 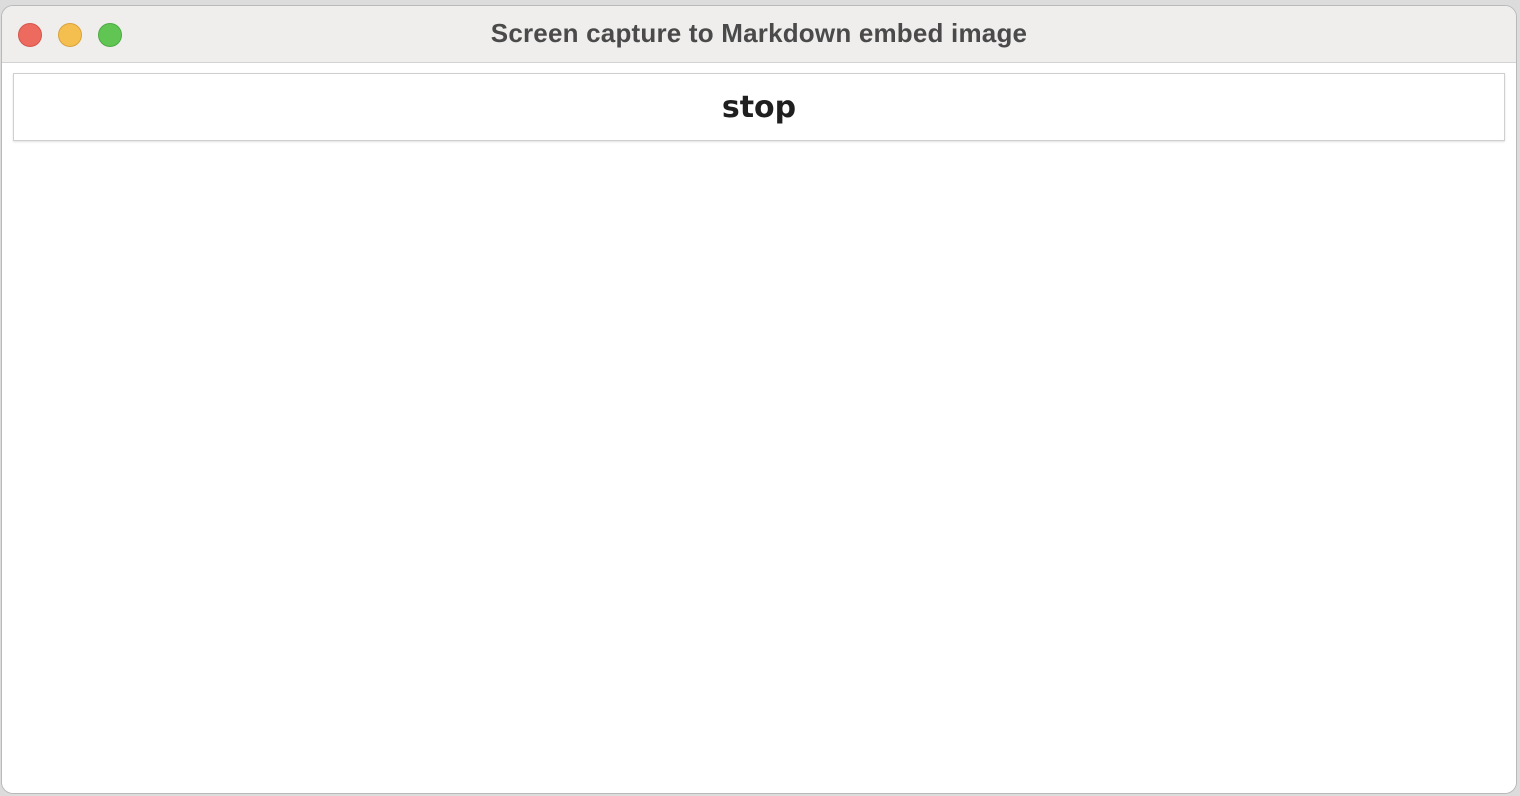 I want to click on stop-button: stop, so click(x=759, y=107).